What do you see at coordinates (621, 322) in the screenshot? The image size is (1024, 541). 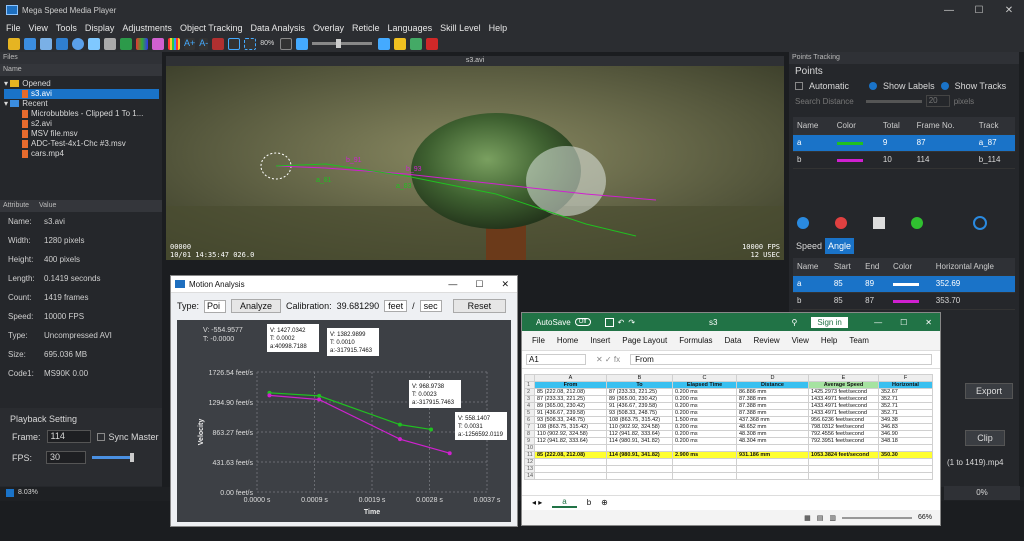 I see `undo-icon: ↶` at bounding box center [621, 322].